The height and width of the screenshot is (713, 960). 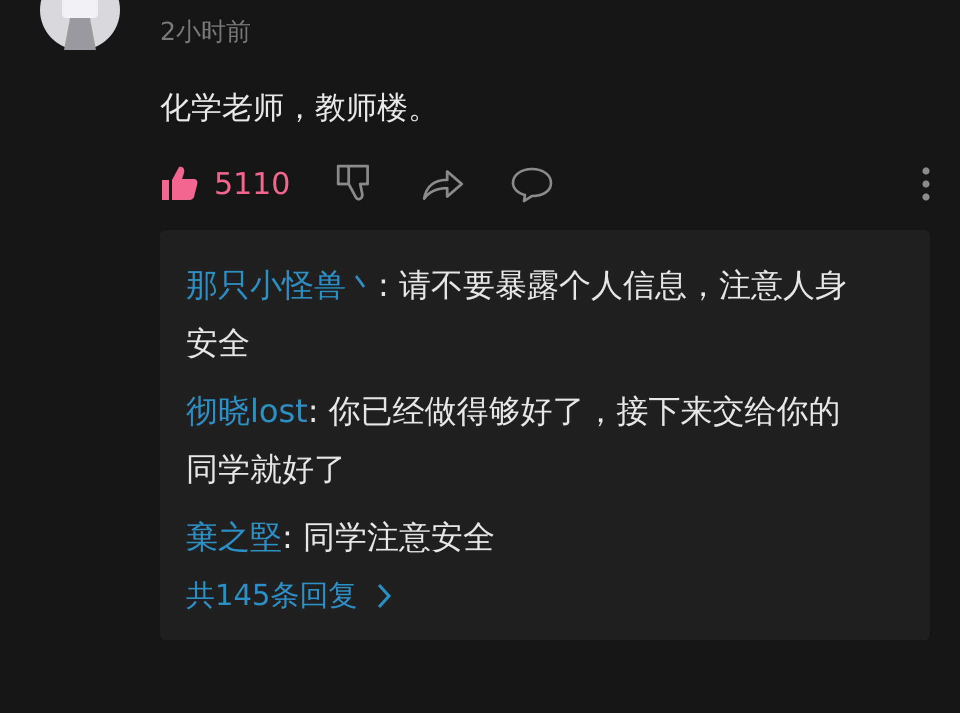 What do you see at coordinates (926, 184) in the screenshot?
I see `more-icon` at bounding box center [926, 184].